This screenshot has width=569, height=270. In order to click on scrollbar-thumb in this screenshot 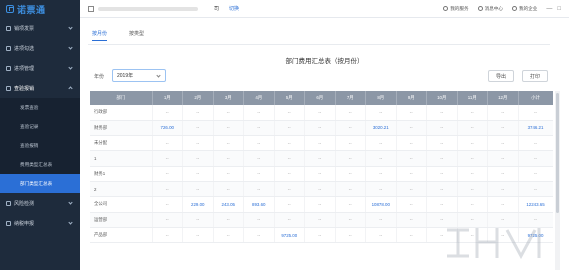, I will do `click(557, 153)`.